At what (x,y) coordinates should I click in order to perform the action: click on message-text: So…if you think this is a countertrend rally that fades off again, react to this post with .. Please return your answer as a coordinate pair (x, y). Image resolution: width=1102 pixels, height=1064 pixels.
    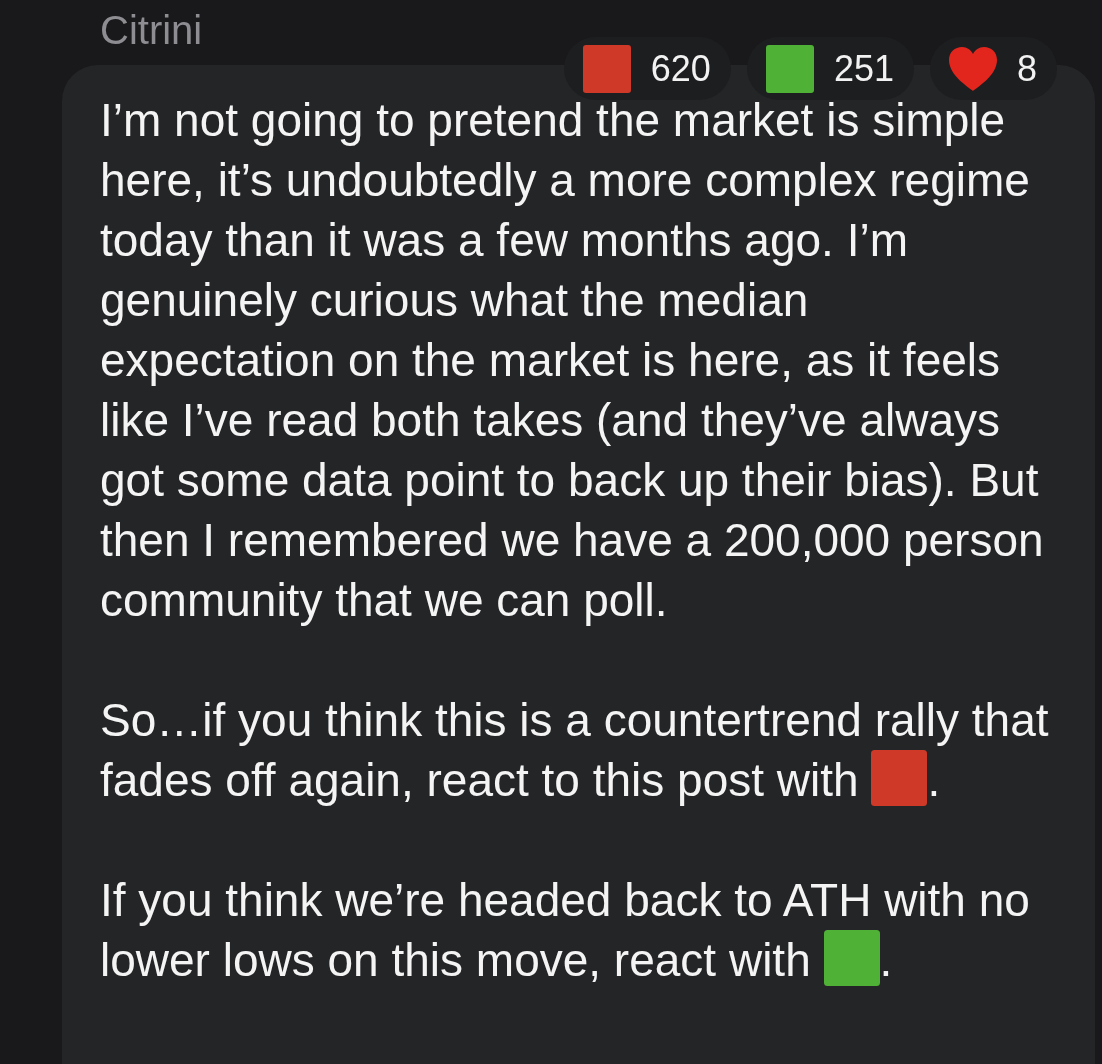
    Looking at the image, I should click on (575, 750).